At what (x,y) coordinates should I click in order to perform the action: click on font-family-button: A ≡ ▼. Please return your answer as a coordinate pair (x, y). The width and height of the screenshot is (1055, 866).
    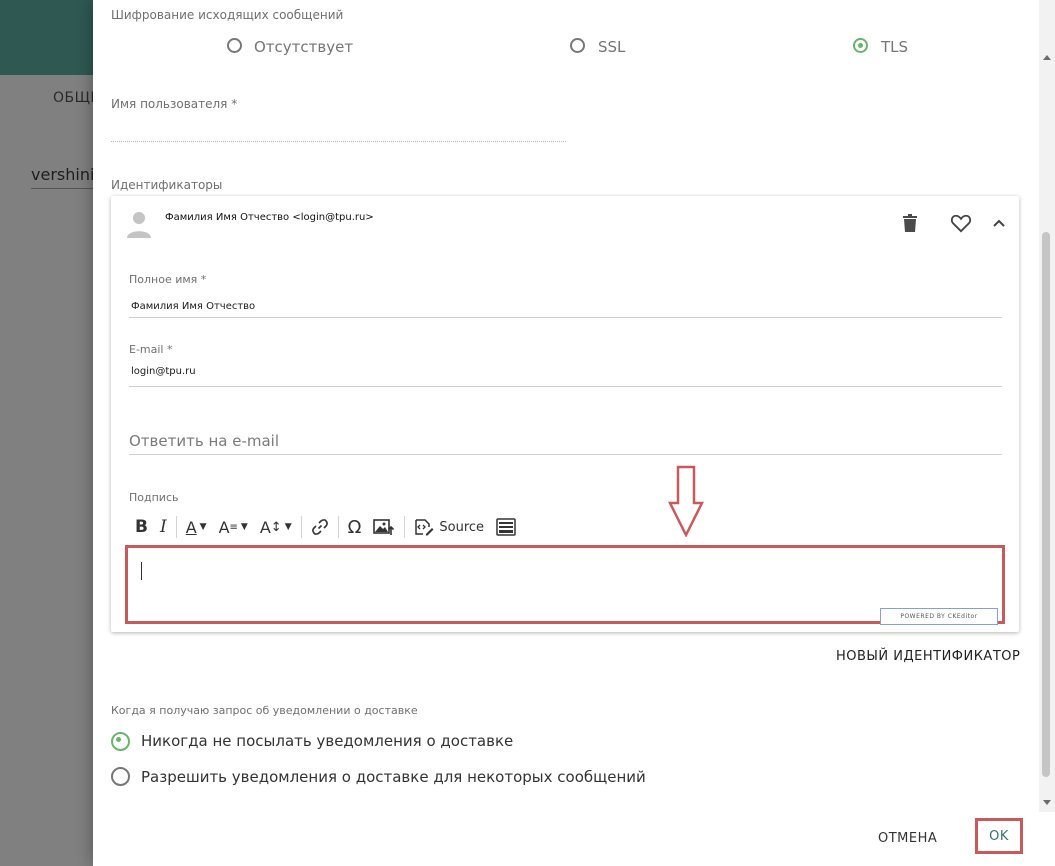
    Looking at the image, I should click on (233, 527).